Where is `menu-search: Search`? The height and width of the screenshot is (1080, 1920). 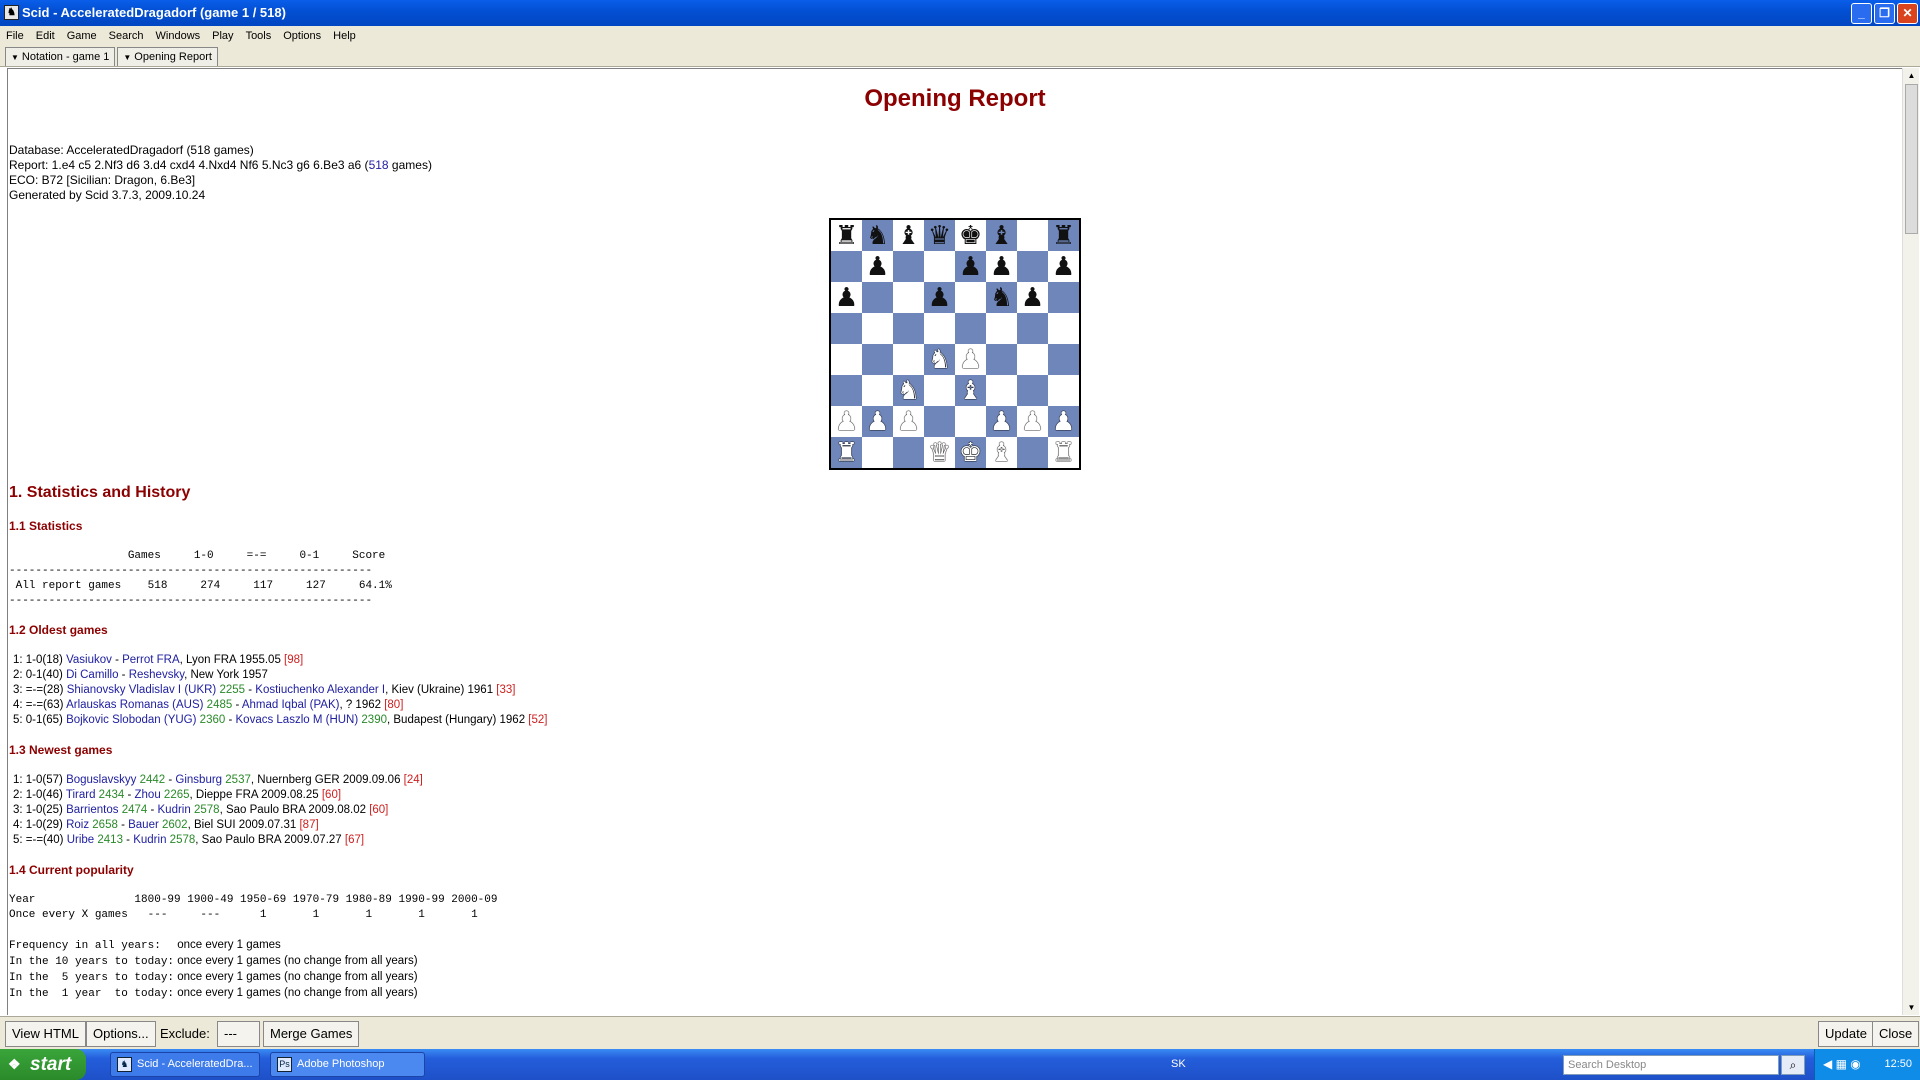
menu-search: Search is located at coordinates (126, 36).